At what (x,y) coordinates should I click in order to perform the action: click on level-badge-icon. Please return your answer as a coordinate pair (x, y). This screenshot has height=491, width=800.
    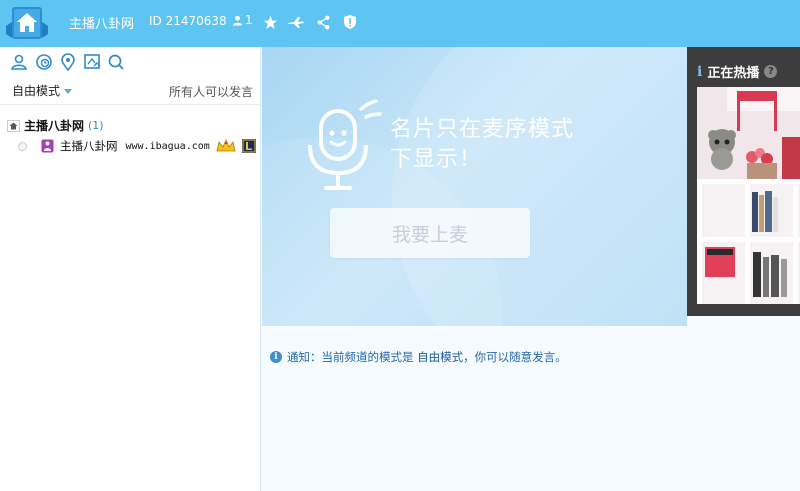
    Looking at the image, I should click on (248, 146).